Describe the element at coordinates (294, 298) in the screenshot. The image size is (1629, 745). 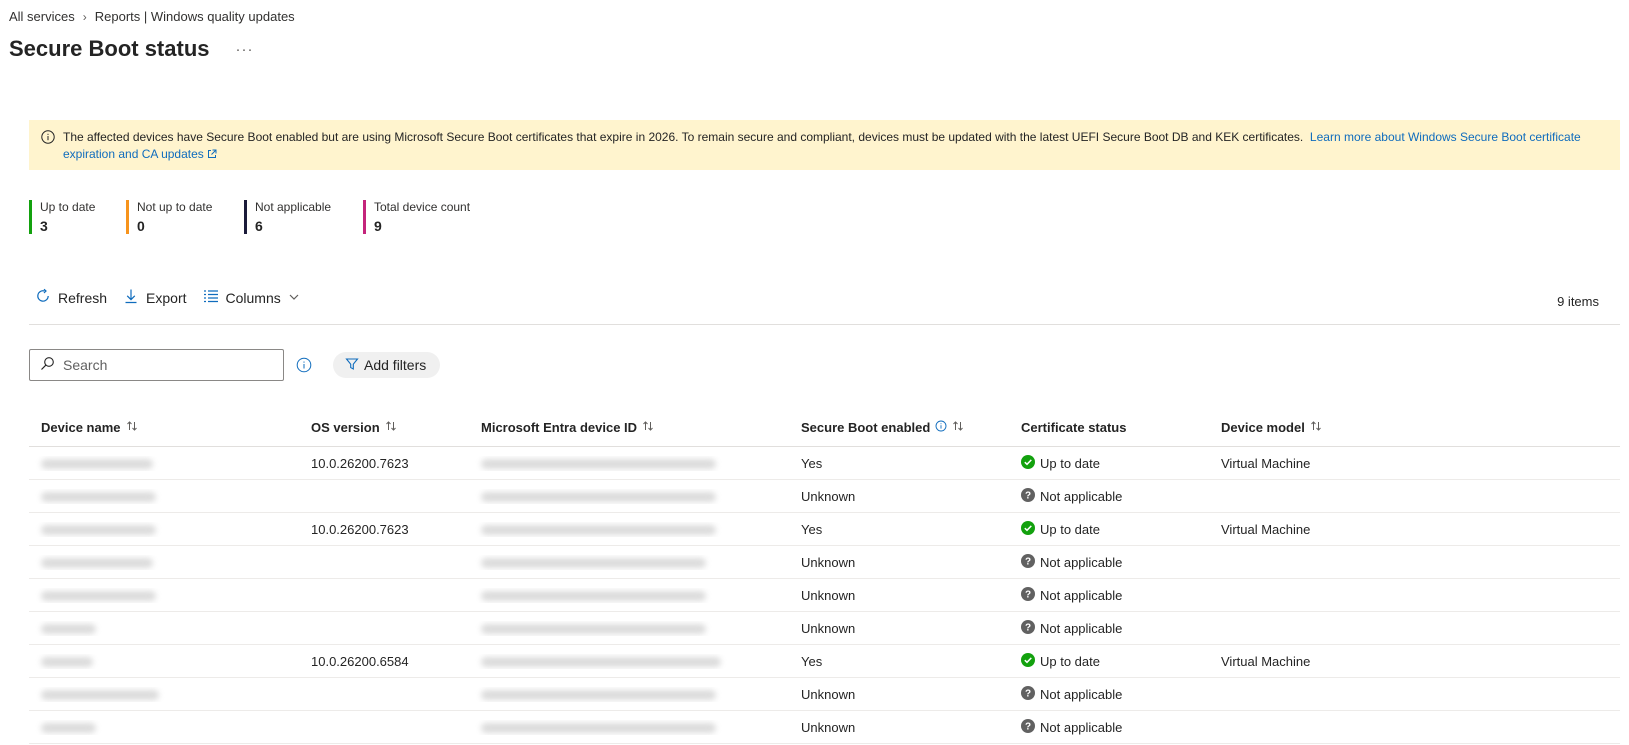
I see `chevron-down-icon` at that location.